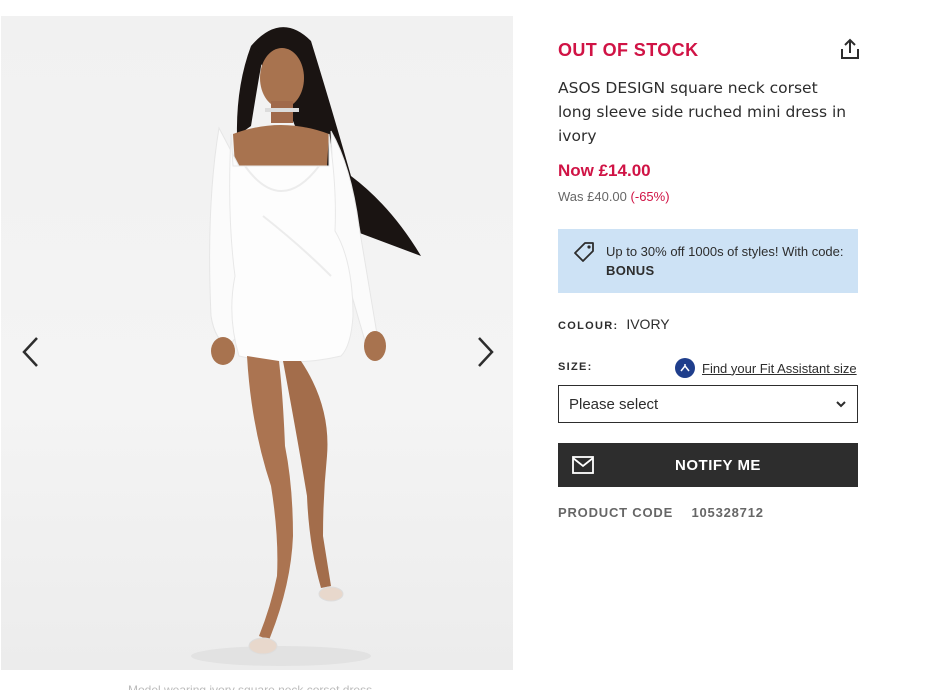  What do you see at coordinates (650, 196) in the screenshot?
I see `discount-percent: (-65%)` at bounding box center [650, 196].